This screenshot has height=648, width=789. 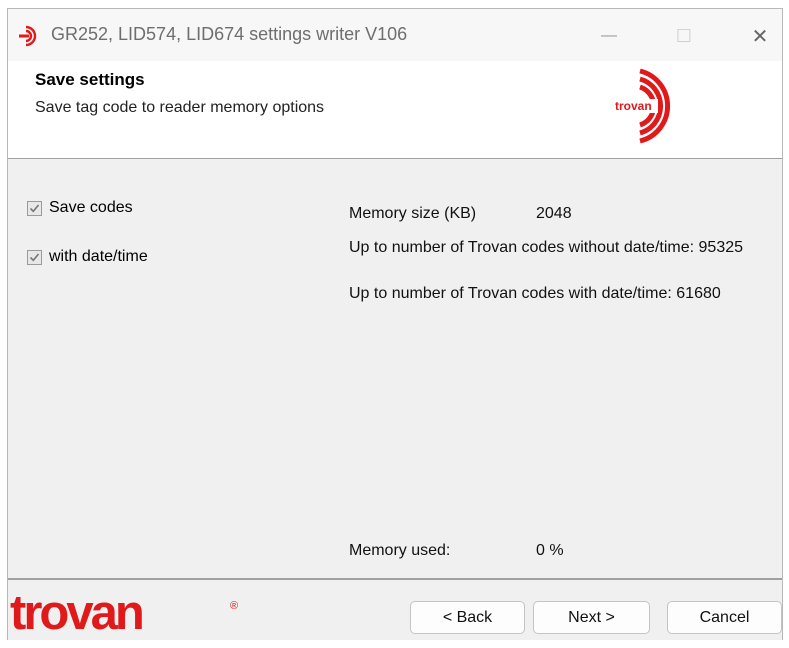 I want to click on close-button: ✕, so click(x=760, y=36).